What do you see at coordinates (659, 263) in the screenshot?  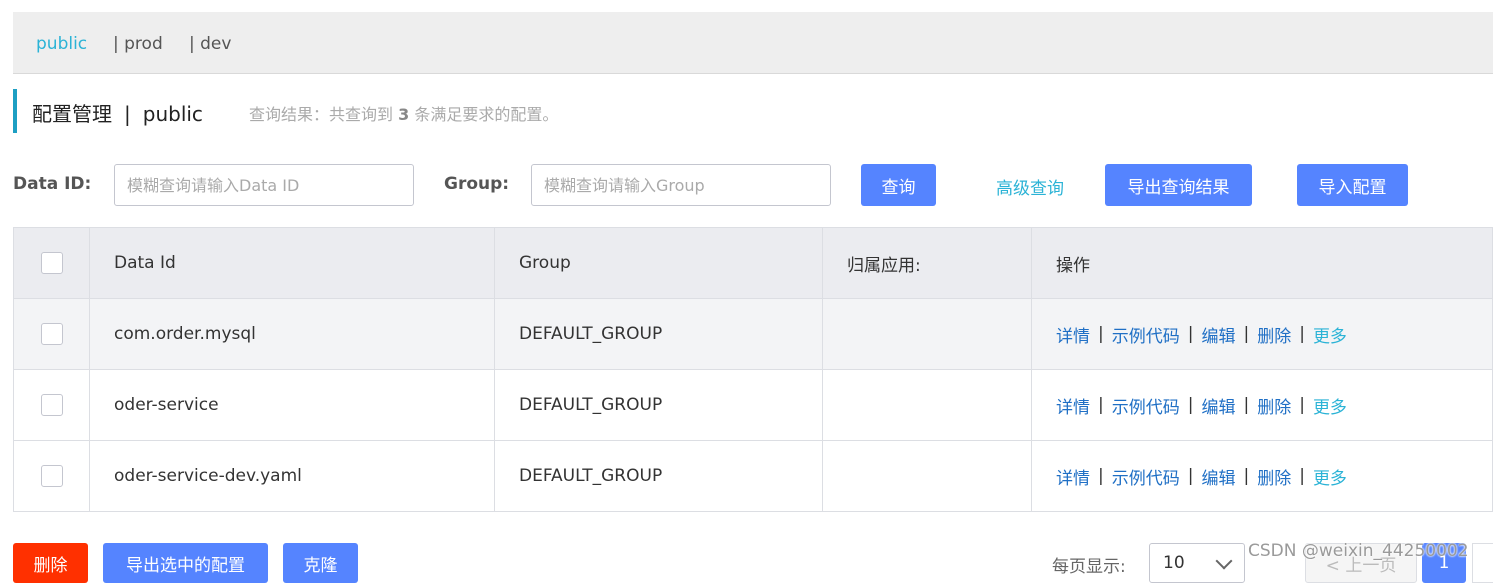 I see `column-header-group: Group` at bounding box center [659, 263].